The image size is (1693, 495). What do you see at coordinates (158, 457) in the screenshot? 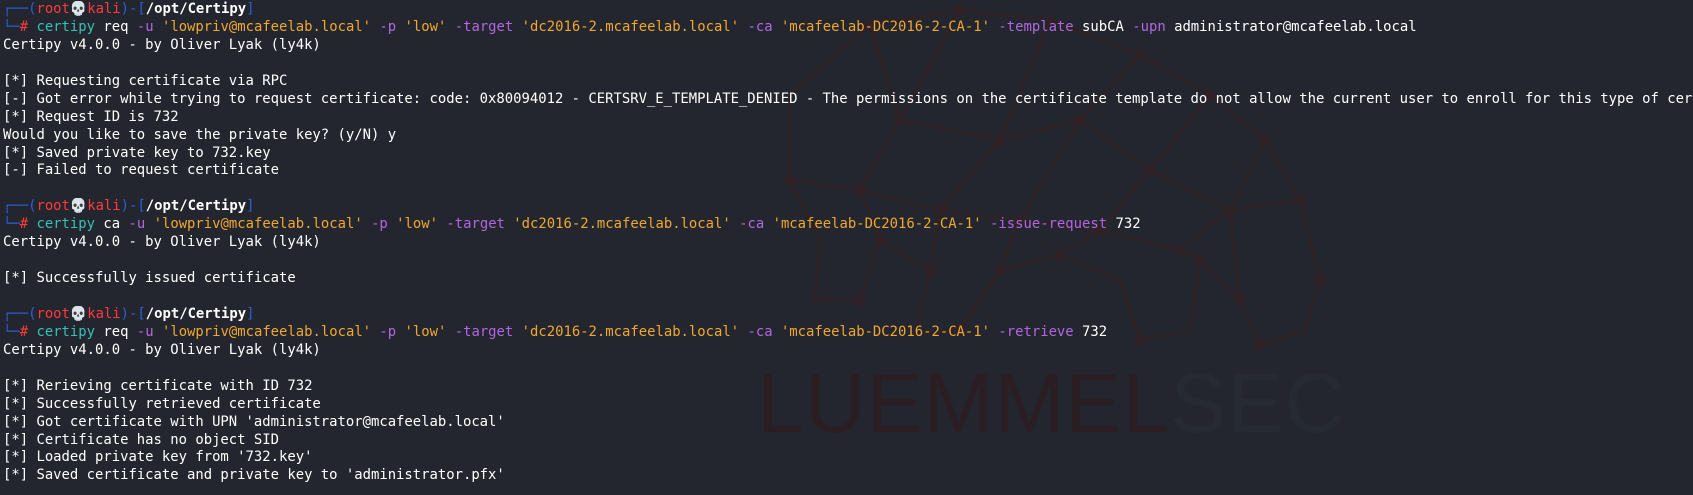
I see `output-line: [*] Loaded private key from '732.key'` at bounding box center [158, 457].